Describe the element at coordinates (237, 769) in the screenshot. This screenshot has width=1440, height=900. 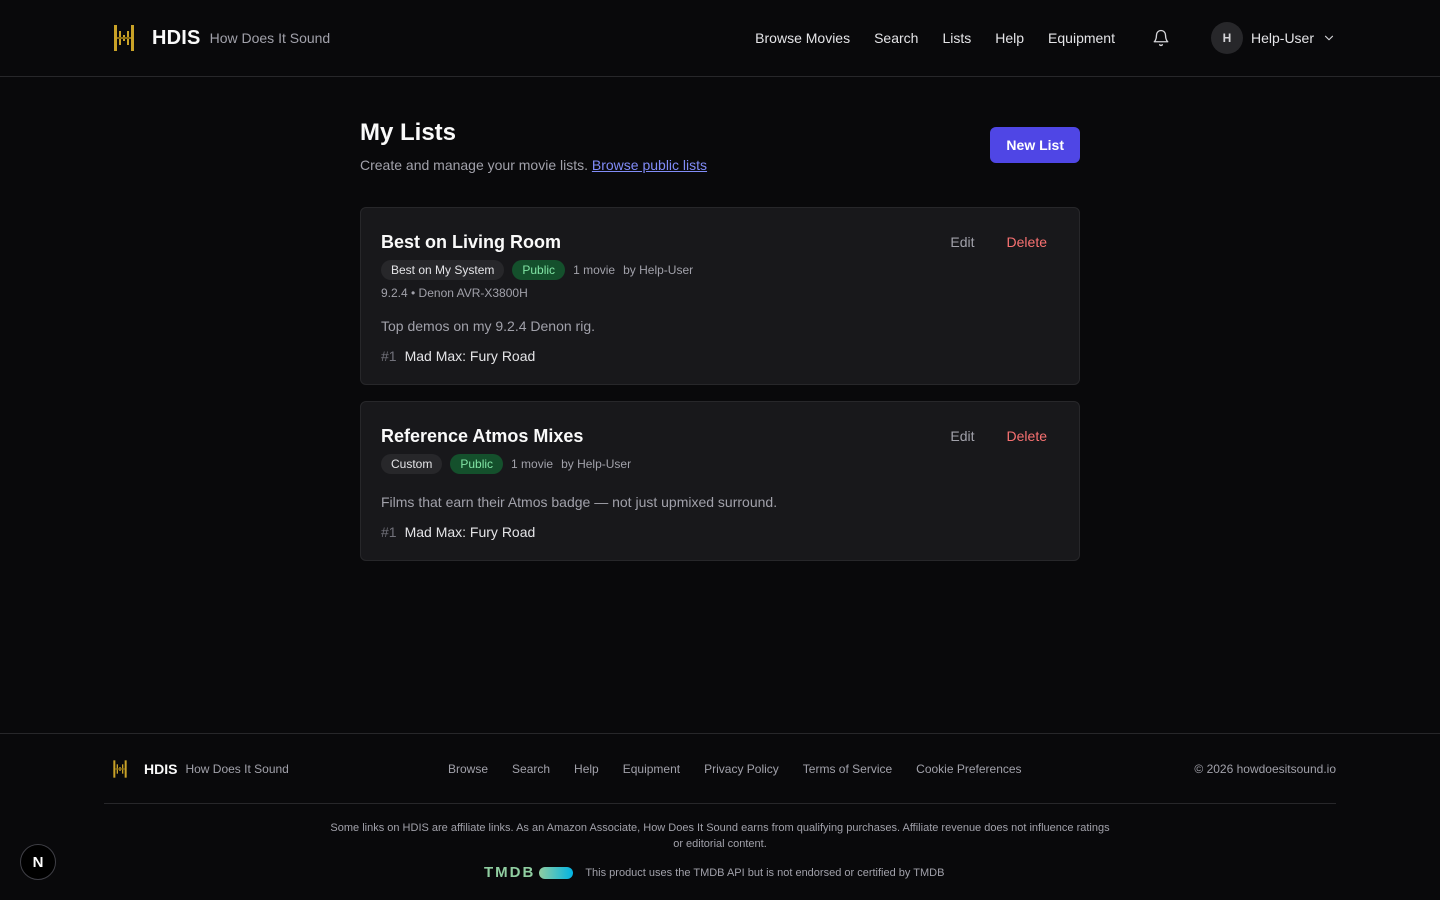
I see `footer-brand-tagline: How Does It Sound` at that location.